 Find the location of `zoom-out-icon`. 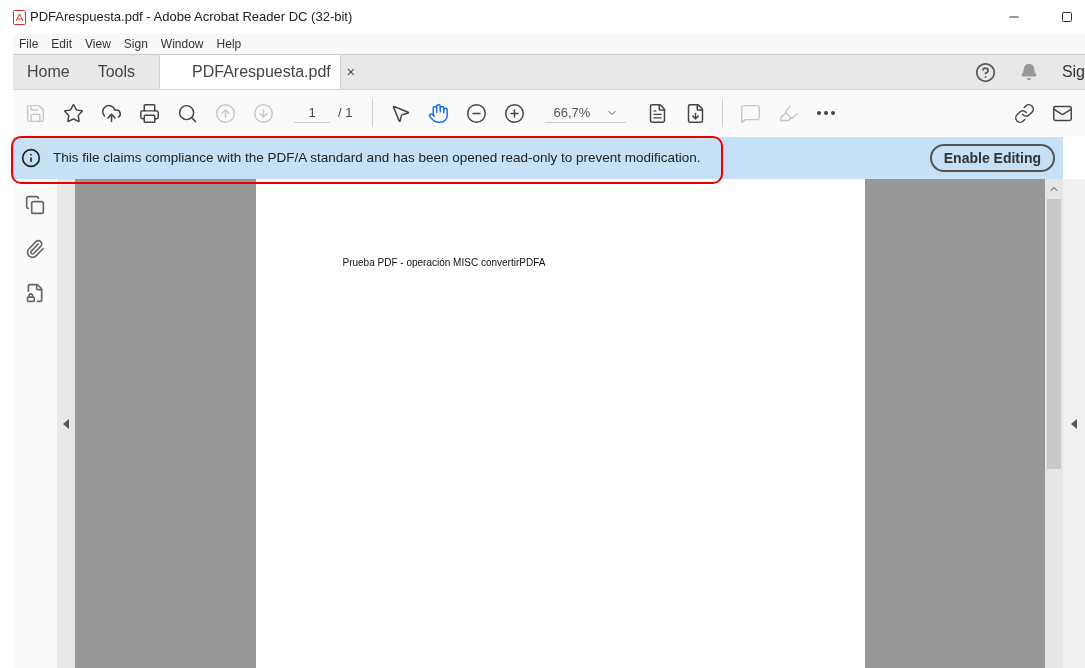

zoom-out-icon is located at coordinates (476, 113).